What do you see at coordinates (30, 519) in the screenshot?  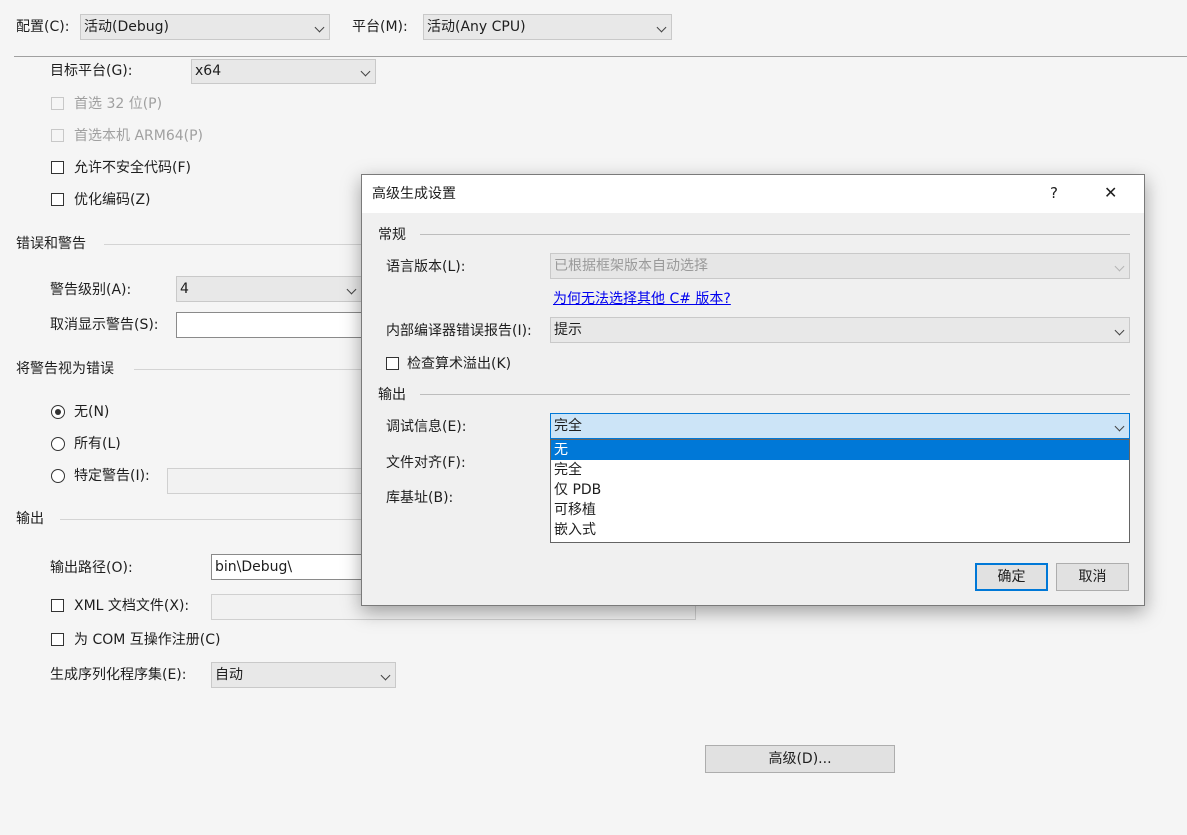 I see `output-section-title: 输出` at bounding box center [30, 519].